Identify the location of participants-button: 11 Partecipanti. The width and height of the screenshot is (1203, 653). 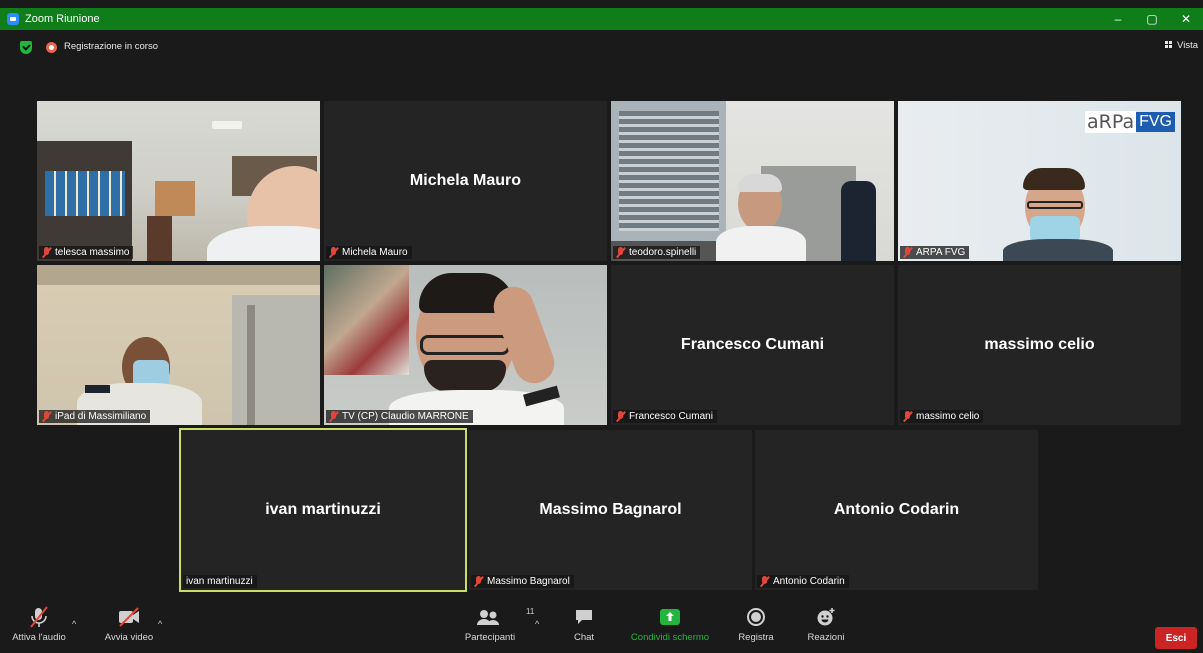
(494, 624).